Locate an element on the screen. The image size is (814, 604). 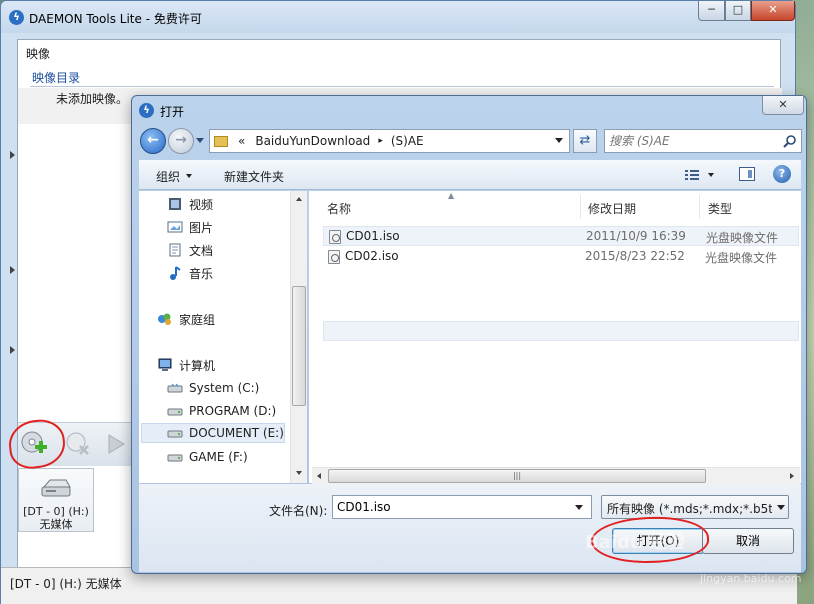
nav-item-videos: 视频 is located at coordinates (190, 204).